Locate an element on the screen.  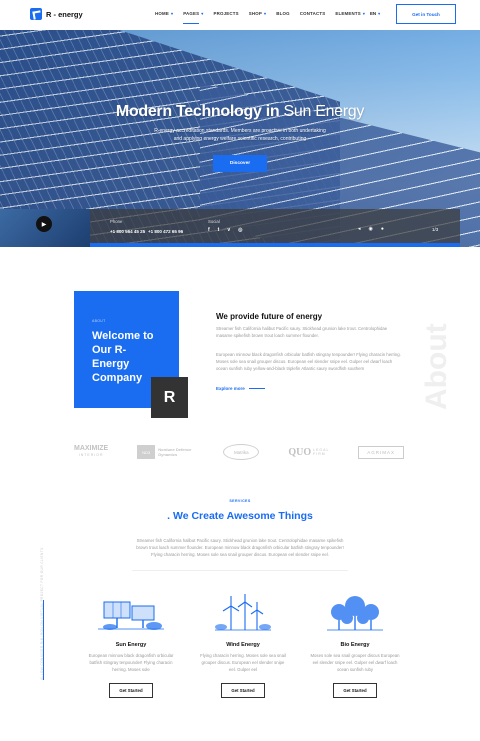
discover-button: Discover is located at coordinates (240, 163).